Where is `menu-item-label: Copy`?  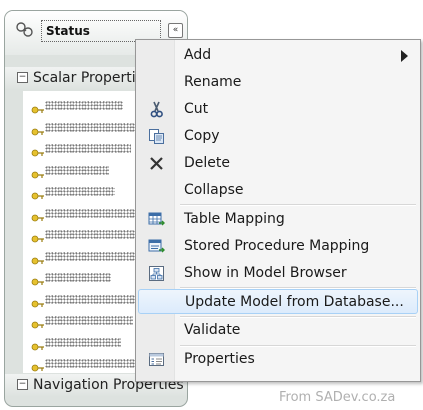
menu-item-label: Copy is located at coordinates (202, 136).